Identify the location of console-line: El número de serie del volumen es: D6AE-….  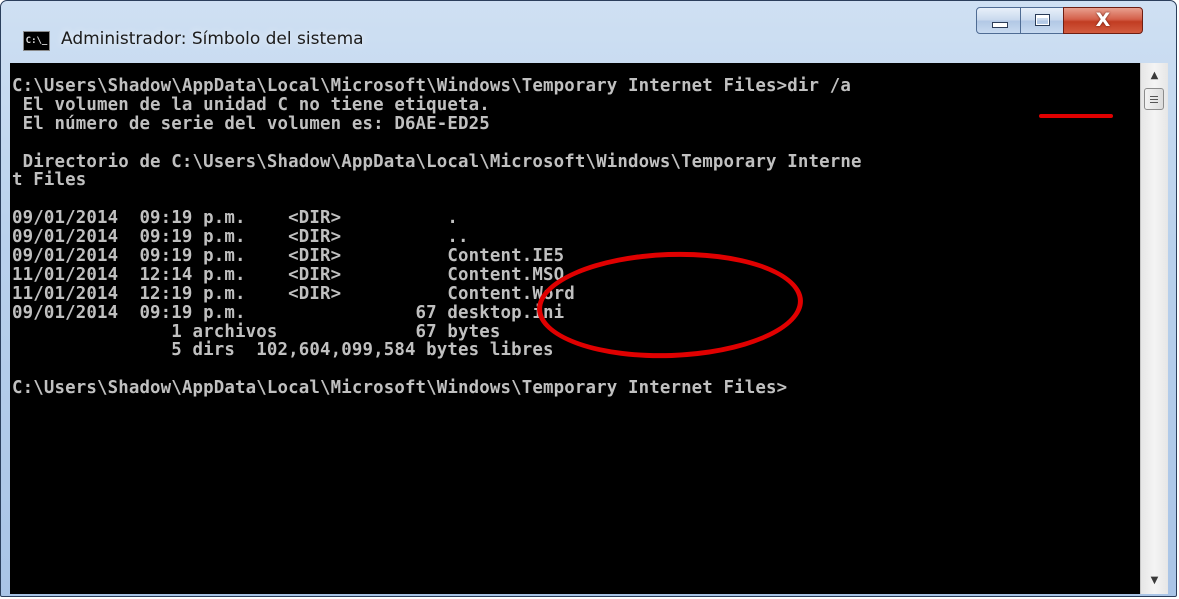
(251, 123).